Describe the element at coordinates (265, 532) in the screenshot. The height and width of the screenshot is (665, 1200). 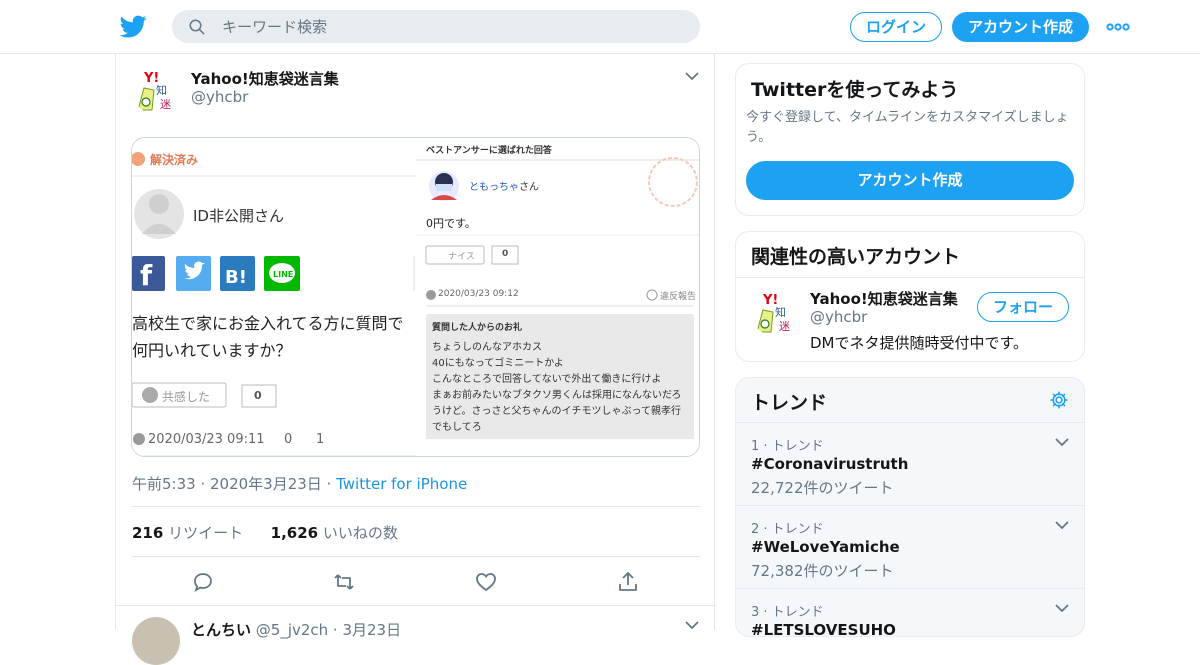
I see `tweet-stats: 216 リツイート 1,626 いいねの数` at that location.